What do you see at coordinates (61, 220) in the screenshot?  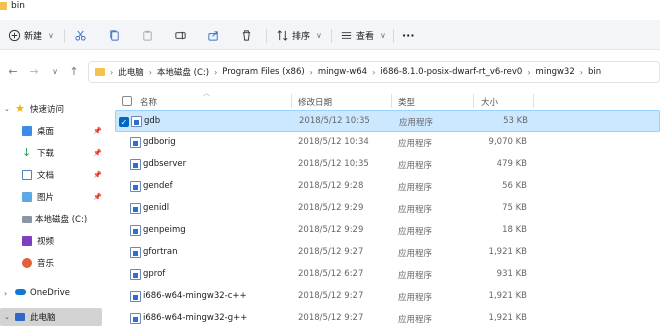 I see `sidebar-item-label: 本地磁盘 (C:)` at bounding box center [61, 220].